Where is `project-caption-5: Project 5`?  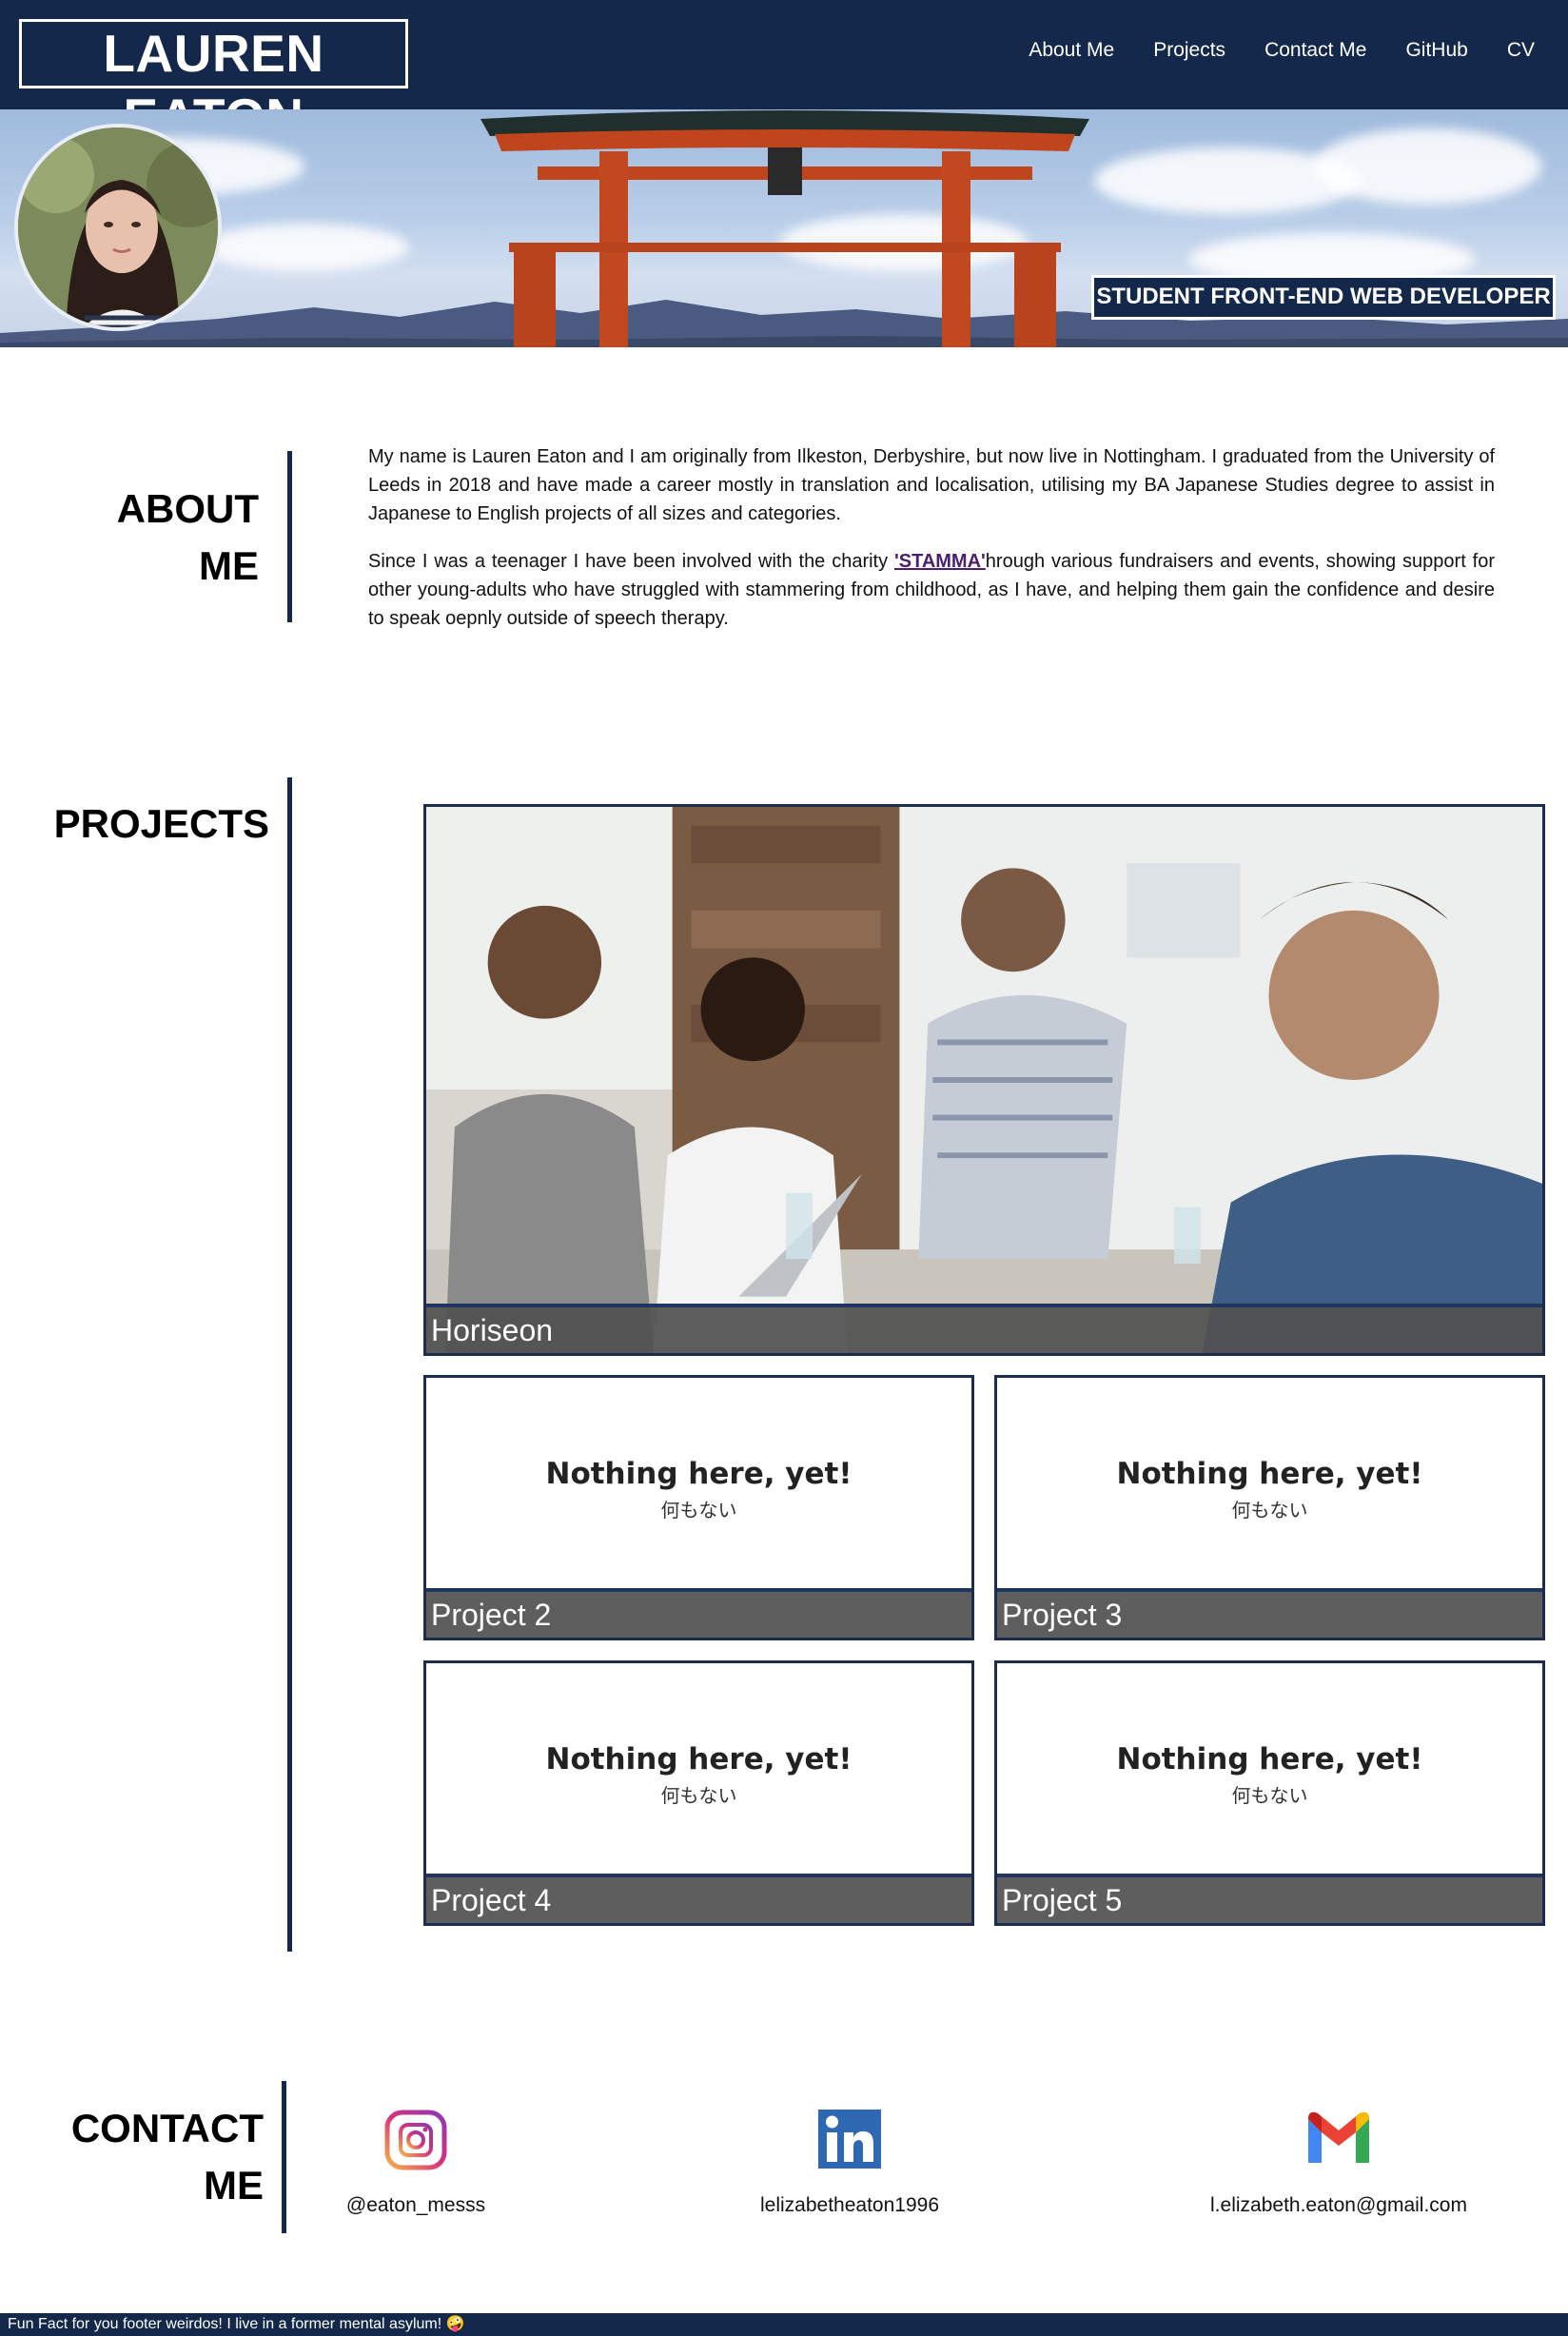 project-caption-5: Project 5 is located at coordinates (1269, 1899).